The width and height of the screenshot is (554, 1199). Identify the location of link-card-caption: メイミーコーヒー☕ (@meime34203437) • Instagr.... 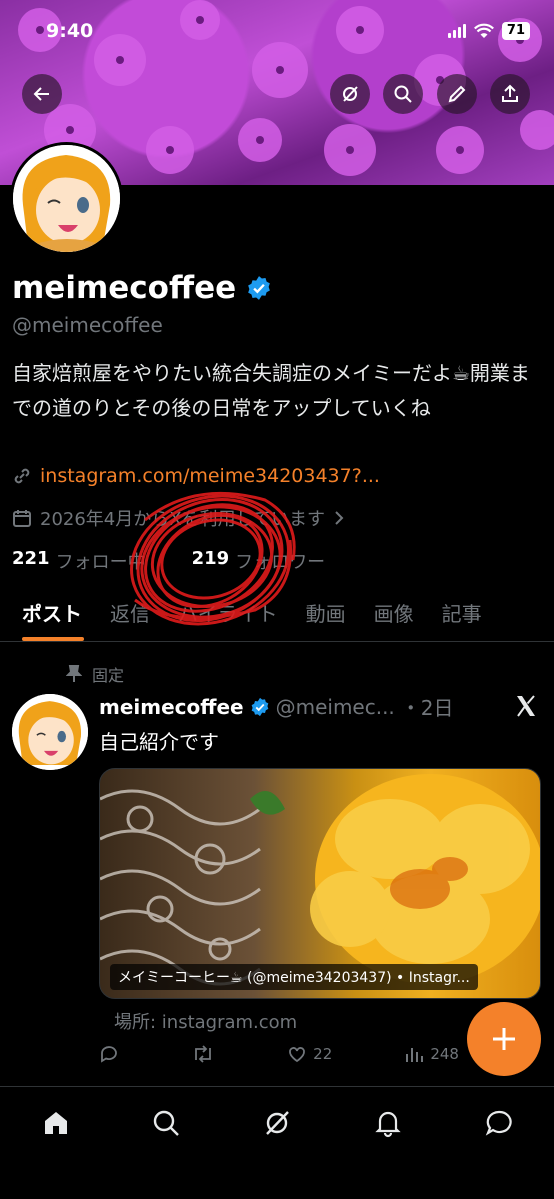
(294, 977).